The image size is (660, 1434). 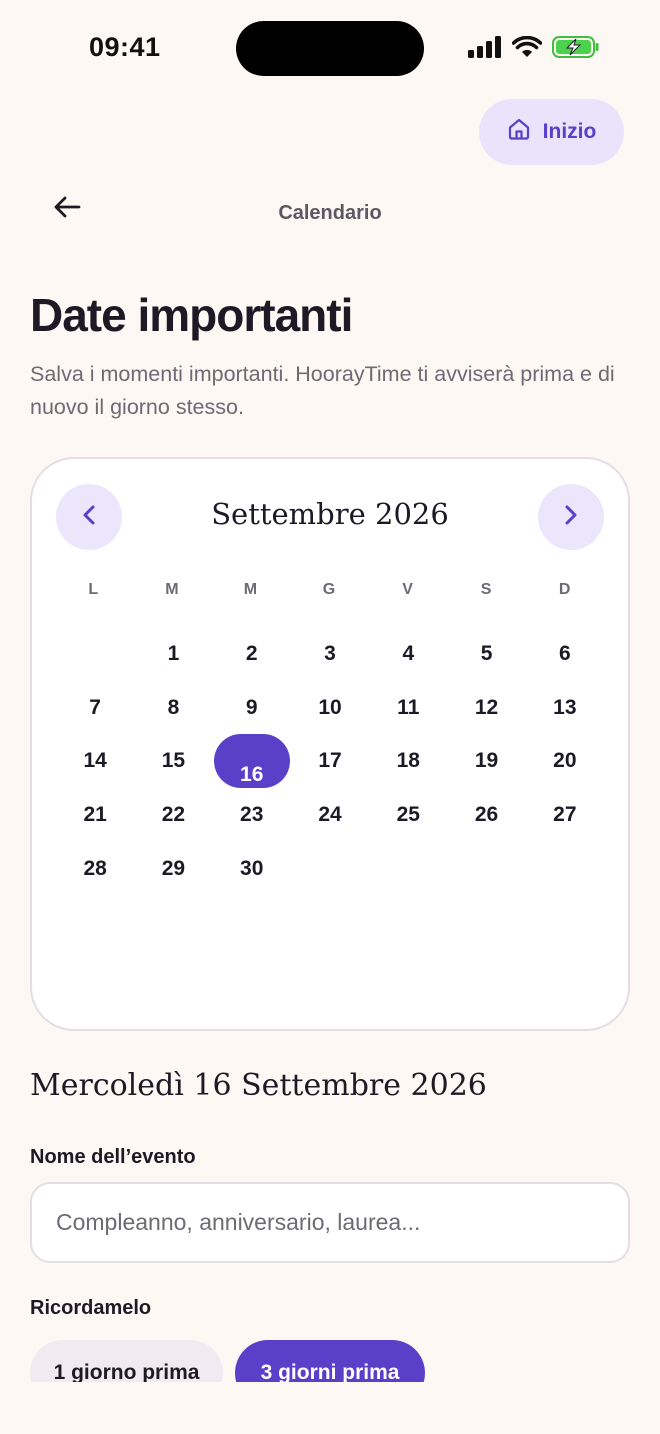 What do you see at coordinates (191, 315) in the screenshot?
I see `page-title: Date importanti` at bounding box center [191, 315].